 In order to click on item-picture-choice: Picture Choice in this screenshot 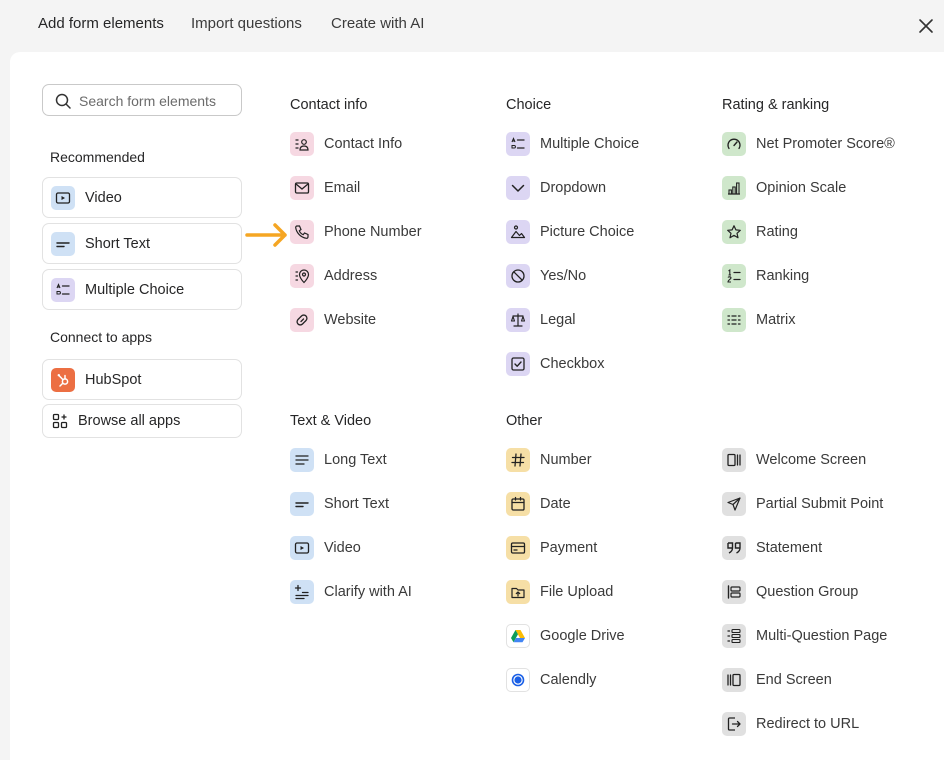, I will do `click(570, 232)`.